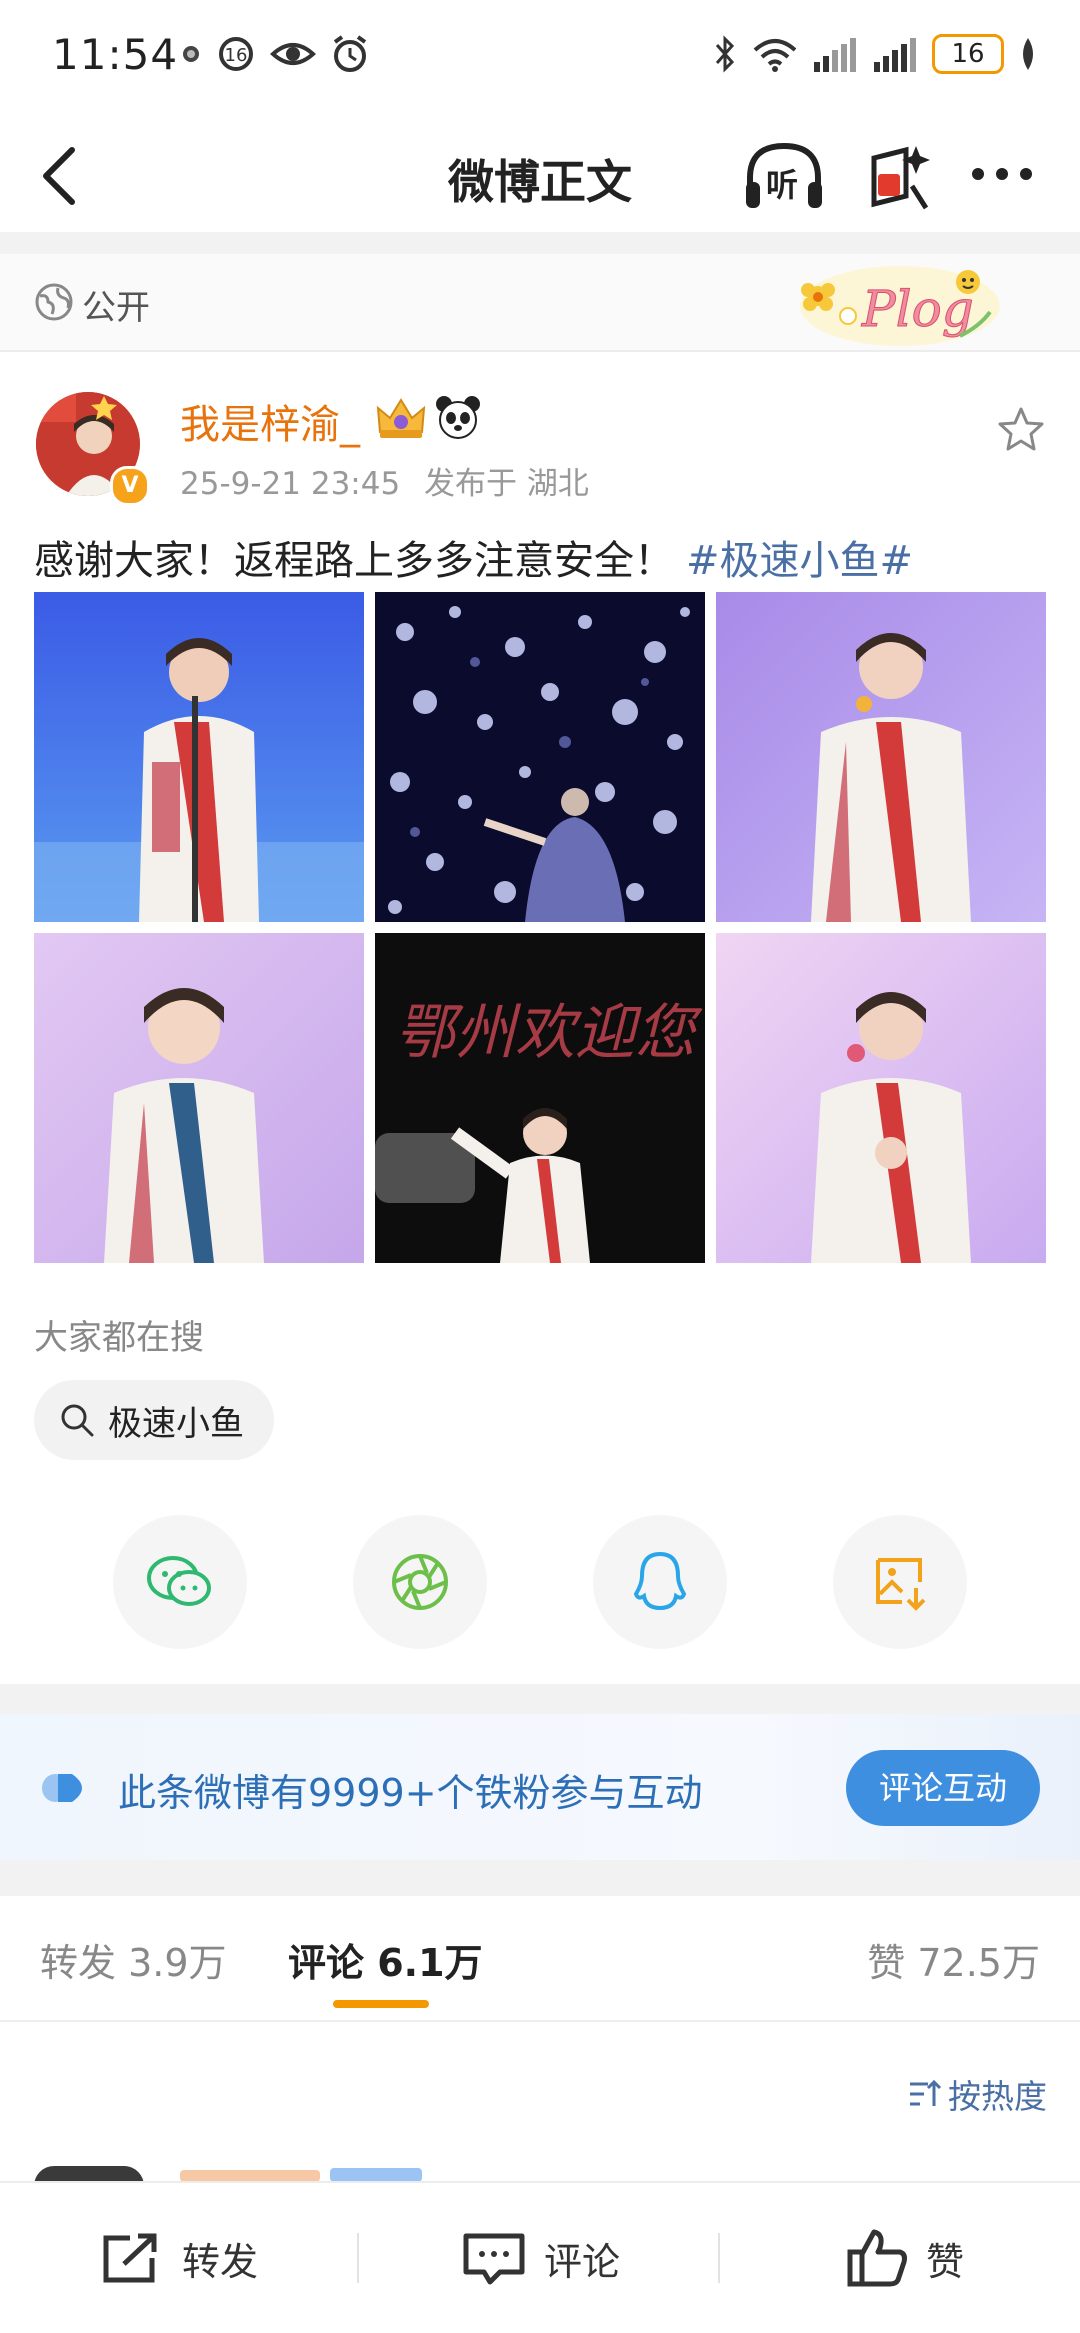 The height and width of the screenshot is (2333, 1080). What do you see at coordinates (376, 2175) in the screenshot?
I see `comment-badge-partial` at bounding box center [376, 2175].